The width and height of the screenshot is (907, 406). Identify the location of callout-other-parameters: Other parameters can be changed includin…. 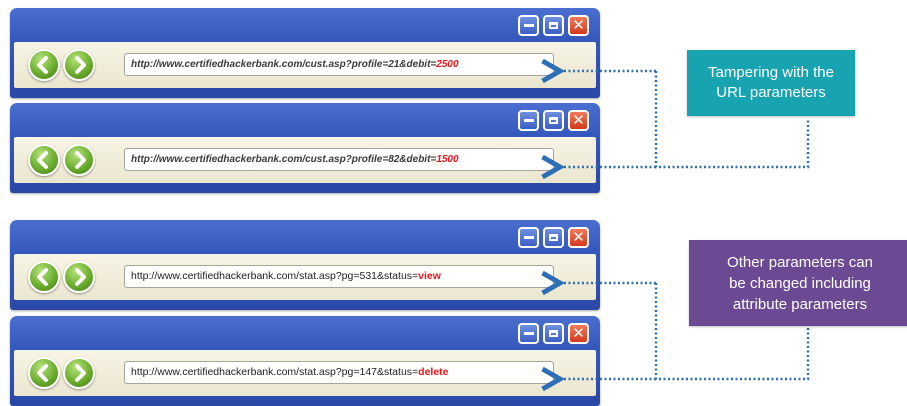
(798, 283).